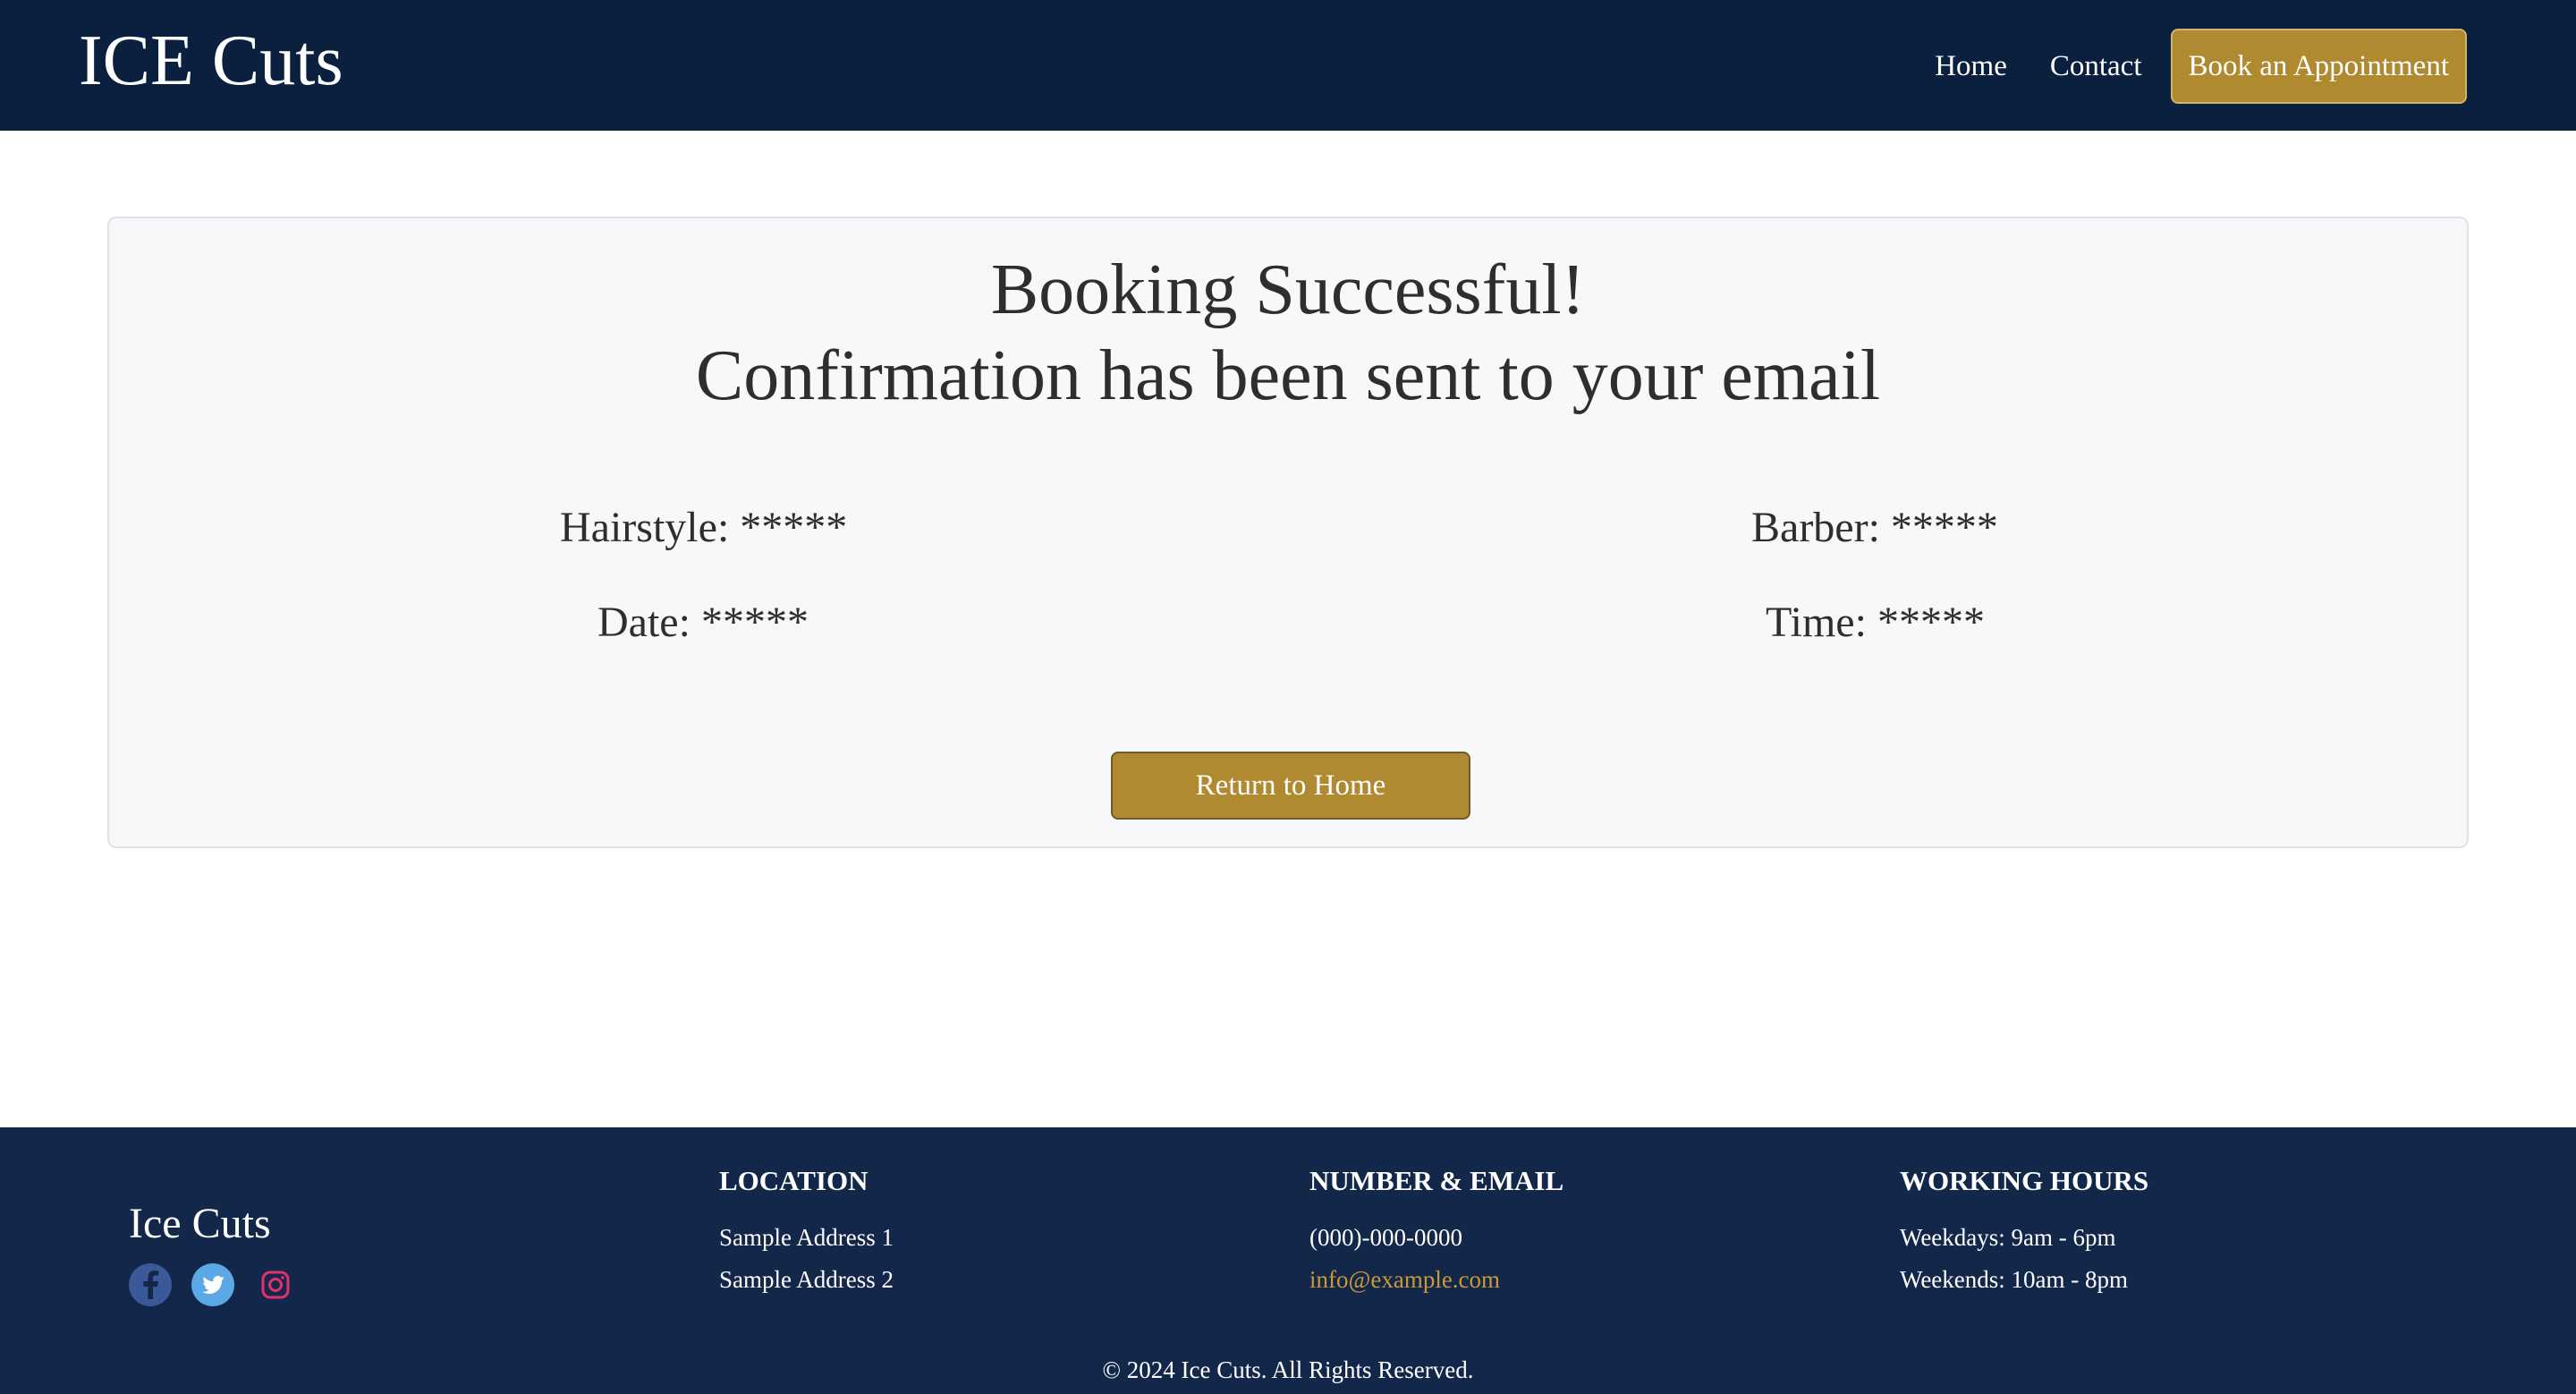 This screenshot has width=2576, height=1394. Describe the element at coordinates (806, 1279) in the screenshot. I see `address-line-2: Sample Address 2` at that location.